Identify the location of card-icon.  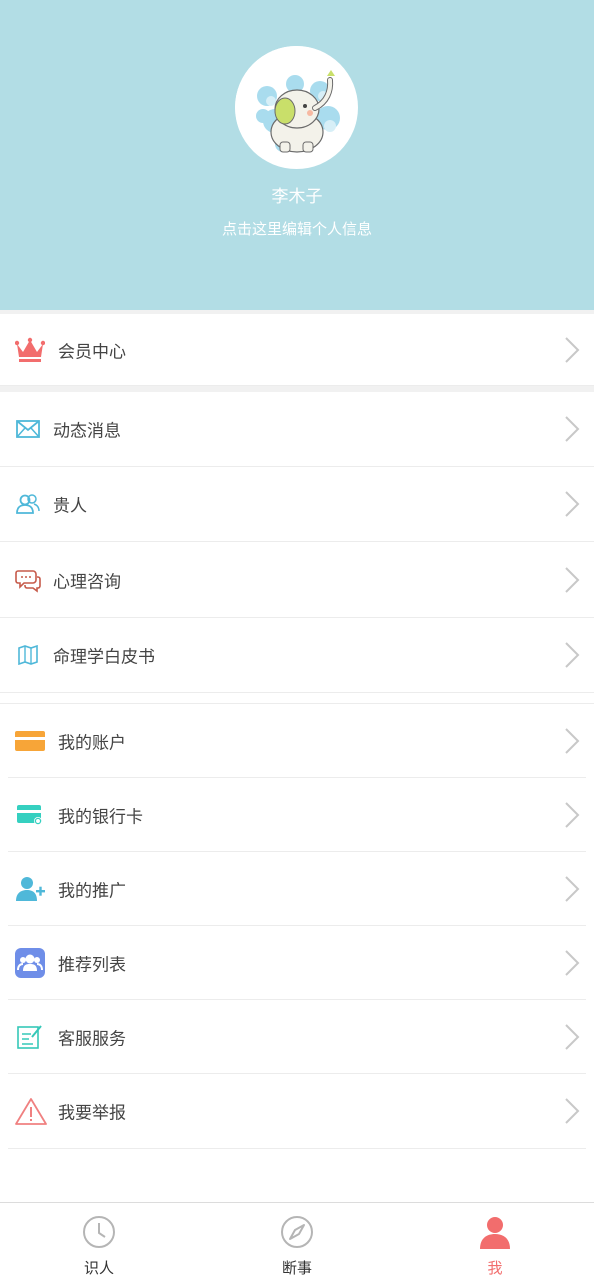
(30, 741).